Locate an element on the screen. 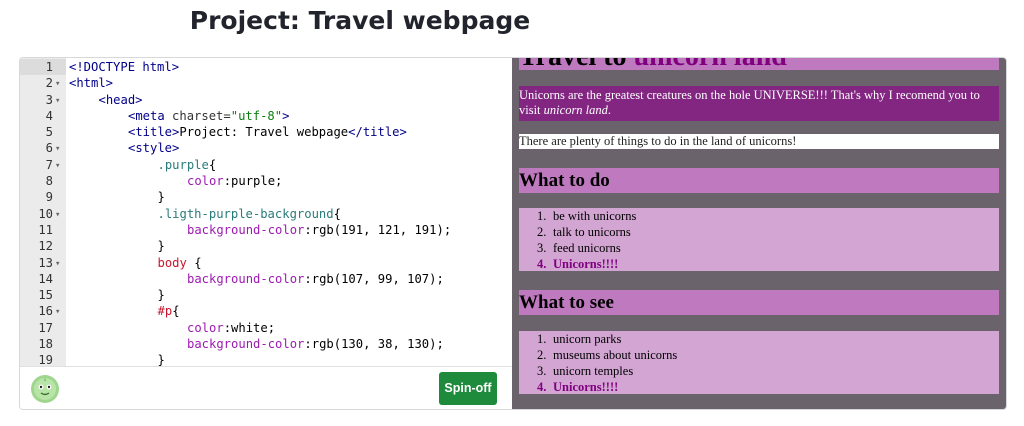 This screenshot has height=426, width=1024. line-number: 11 is located at coordinates (45, 229).